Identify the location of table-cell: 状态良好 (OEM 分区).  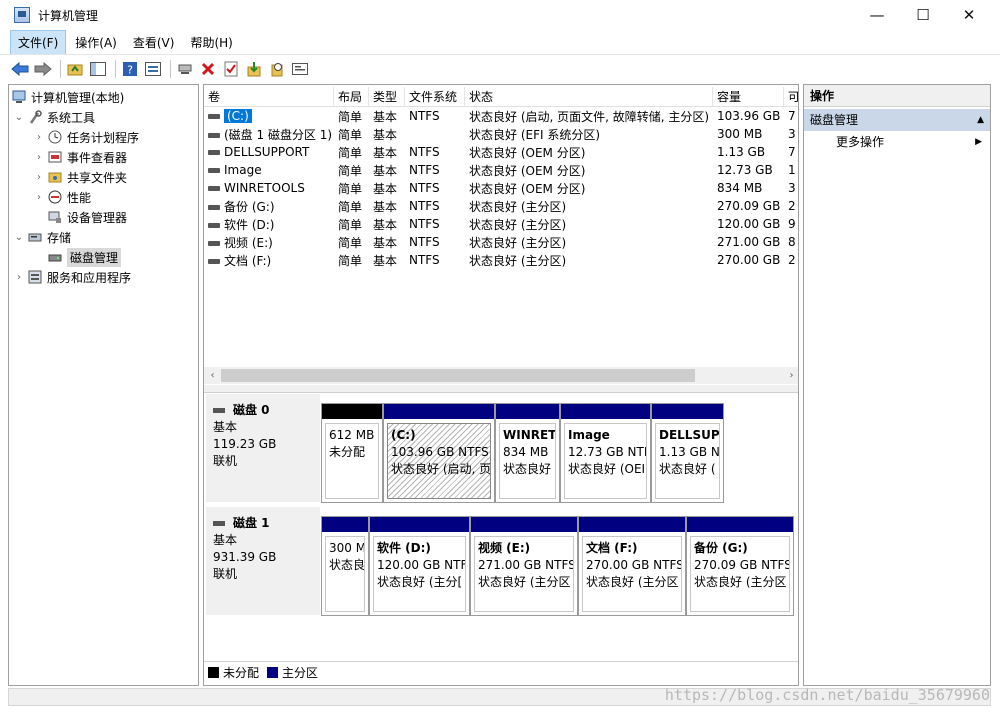
(527, 188).